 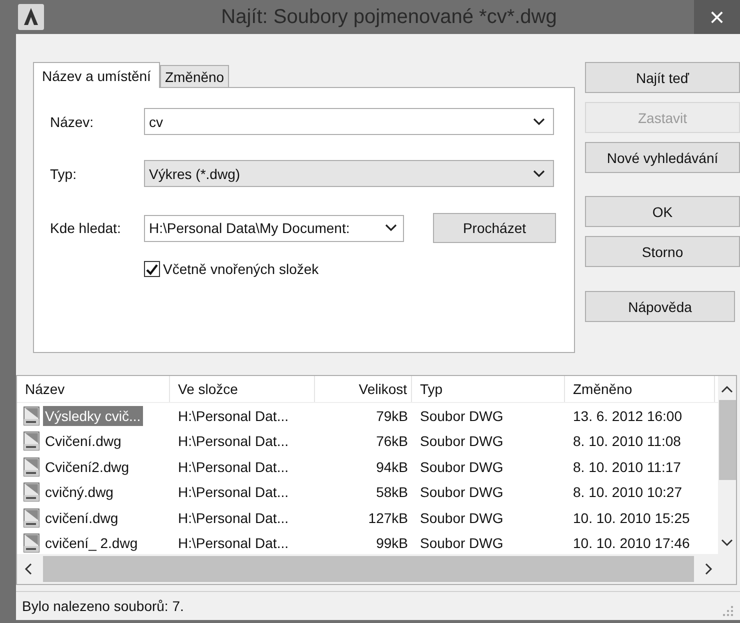 I want to click on table-cell-text: 79kB, so click(x=392, y=416).